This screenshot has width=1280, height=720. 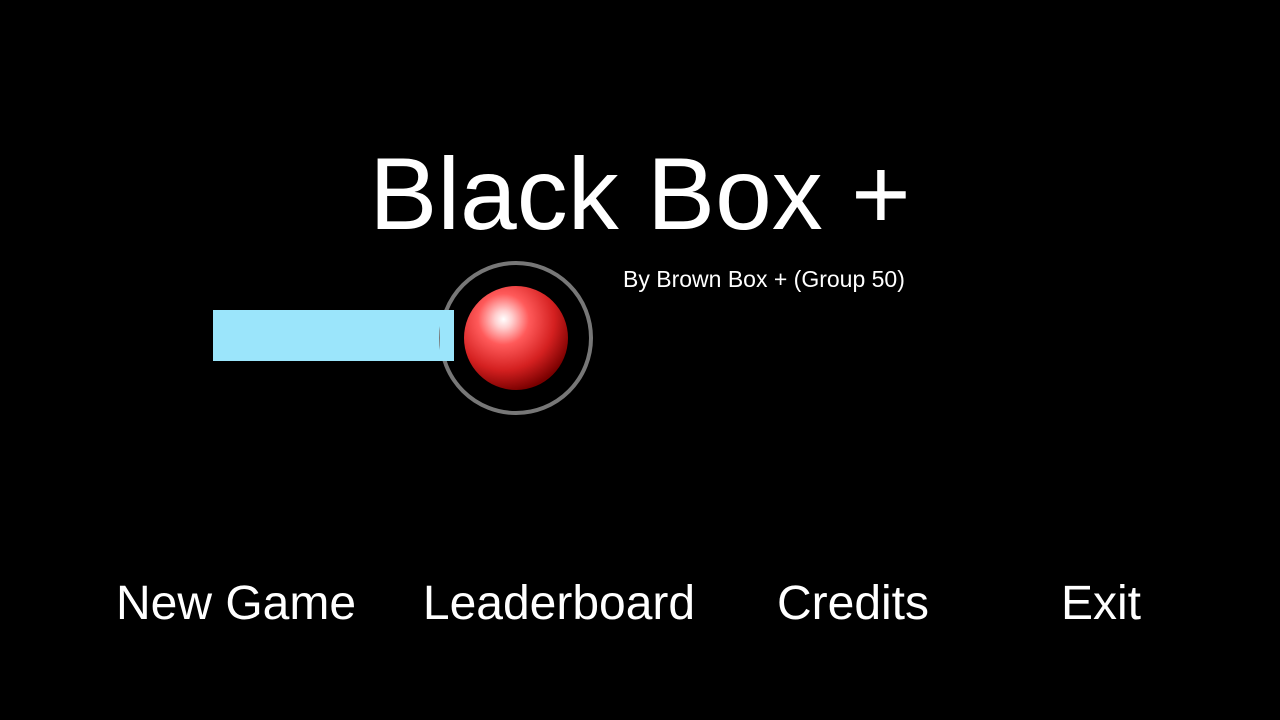 What do you see at coordinates (236, 604) in the screenshot?
I see `new-game-button: New Game` at bounding box center [236, 604].